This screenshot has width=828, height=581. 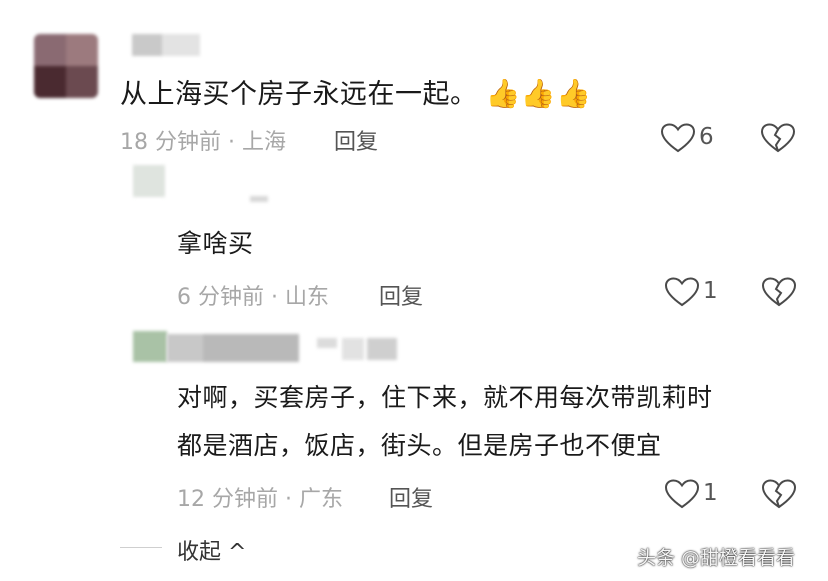 What do you see at coordinates (141, 547) in the screenshot?
I see `collapse-divider` at bounding box center [141, 547].